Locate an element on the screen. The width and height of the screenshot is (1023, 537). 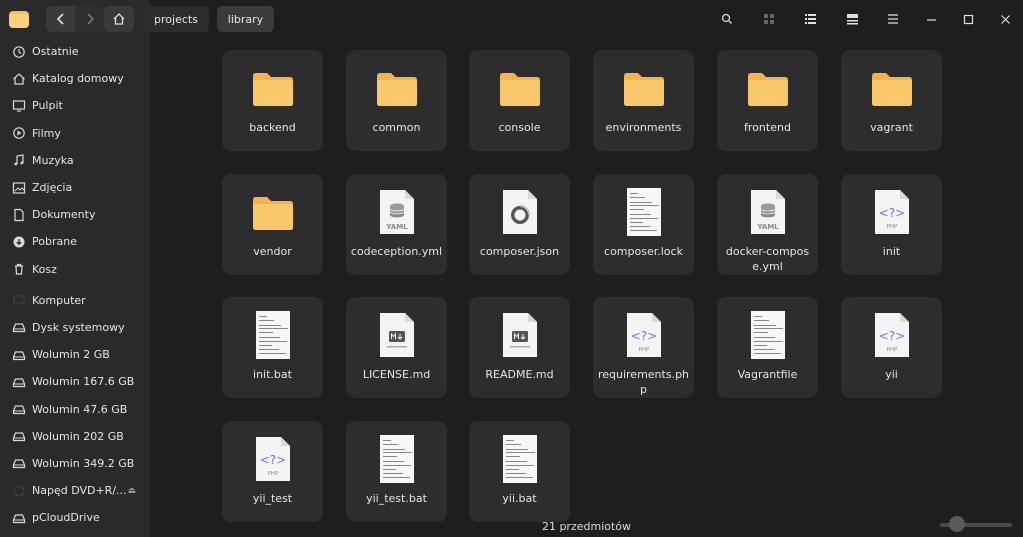
search-icon is located at coordinates (726, 18).